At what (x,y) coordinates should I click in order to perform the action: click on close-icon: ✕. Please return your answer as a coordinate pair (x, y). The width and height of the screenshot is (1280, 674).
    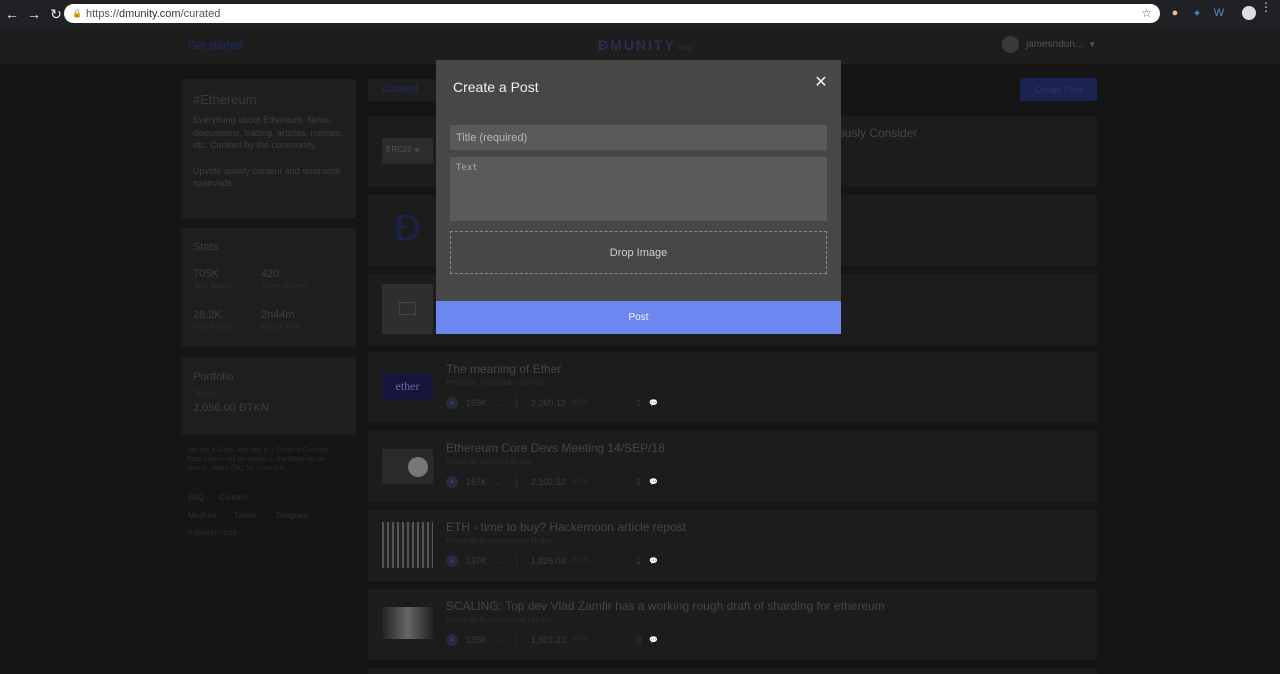
    Looking at the image, I should click on (821, 83).